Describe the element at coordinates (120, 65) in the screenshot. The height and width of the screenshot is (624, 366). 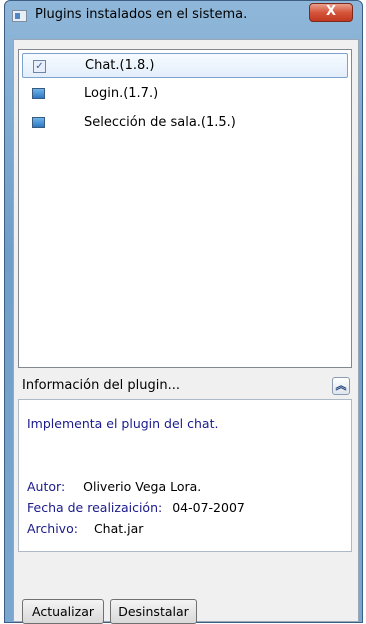
I see `list-item-label: Chat.(1.8.)` at that location.